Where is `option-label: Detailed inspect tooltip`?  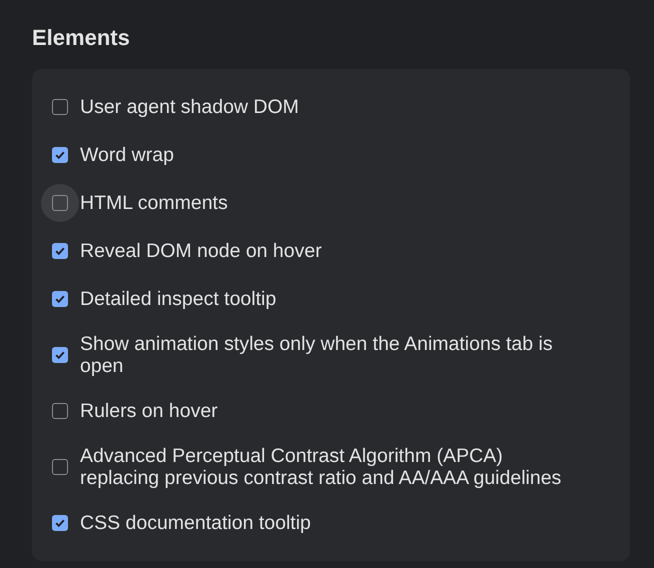 option-label: Detailed inspect tooltip is located at coordinates (178, 299).